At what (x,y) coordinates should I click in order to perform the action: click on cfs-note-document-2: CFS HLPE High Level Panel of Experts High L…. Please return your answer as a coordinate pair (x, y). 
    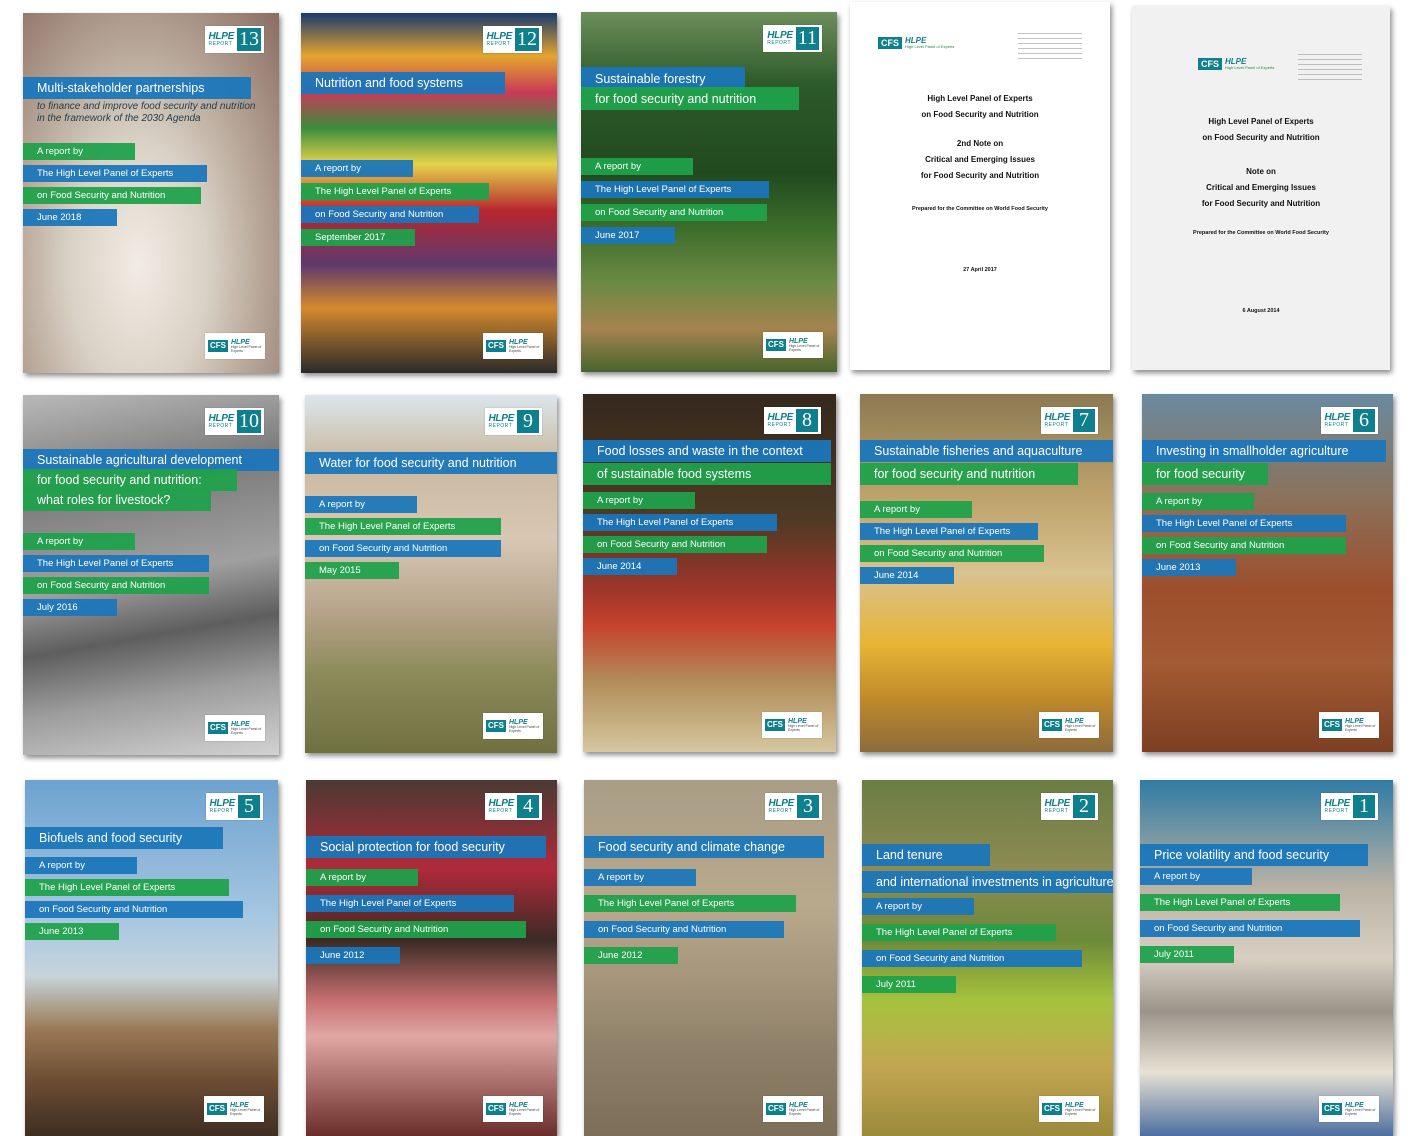
    Looking at the image, I should click on (1261, 188).